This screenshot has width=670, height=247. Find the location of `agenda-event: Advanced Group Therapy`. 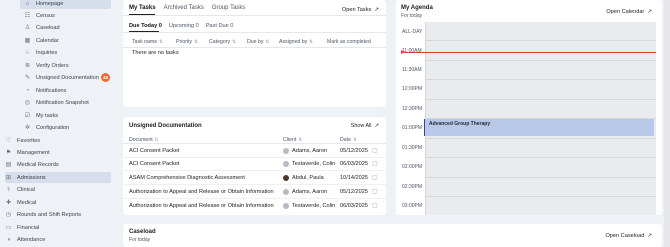

agenda-event: Advanced Group Therapy is located at coordinates (539, 127).